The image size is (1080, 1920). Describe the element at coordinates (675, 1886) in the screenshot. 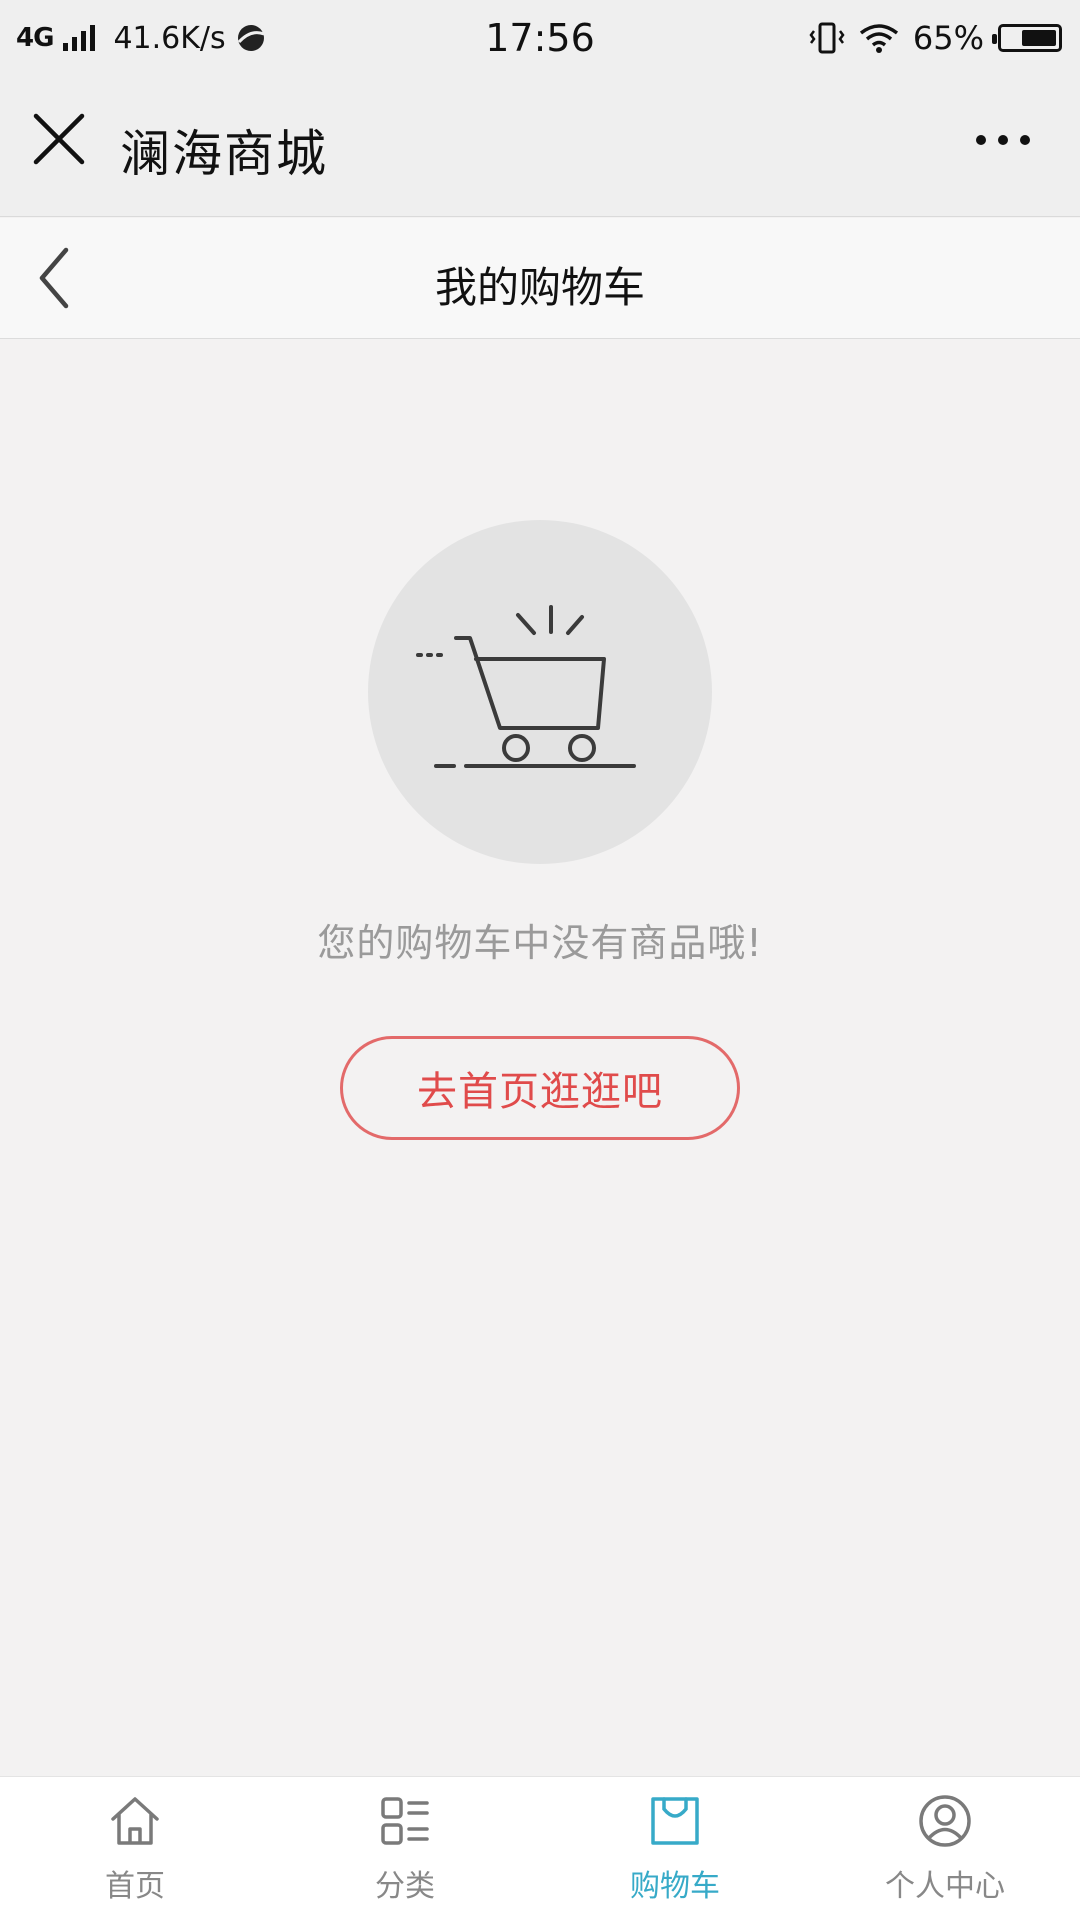

I see `tab-cart-label: 购物车` at that location.